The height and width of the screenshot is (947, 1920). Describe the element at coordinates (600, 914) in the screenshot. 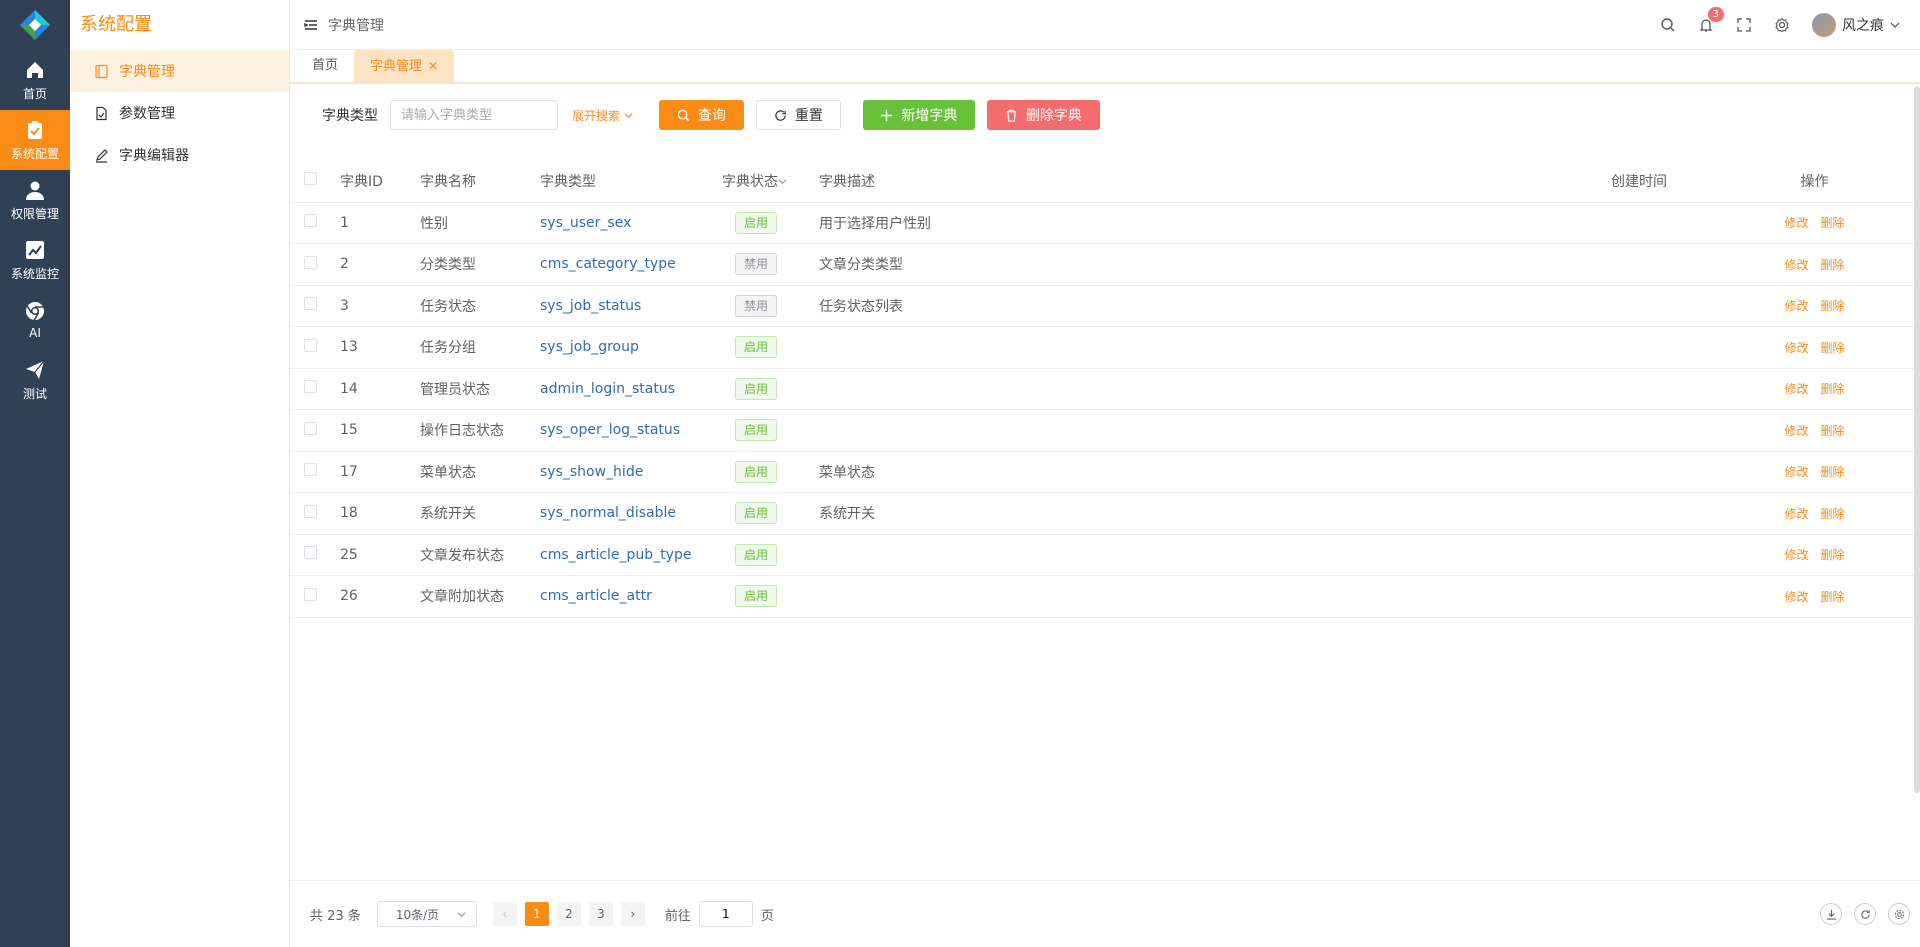

I see `page-button: 3` at that location.